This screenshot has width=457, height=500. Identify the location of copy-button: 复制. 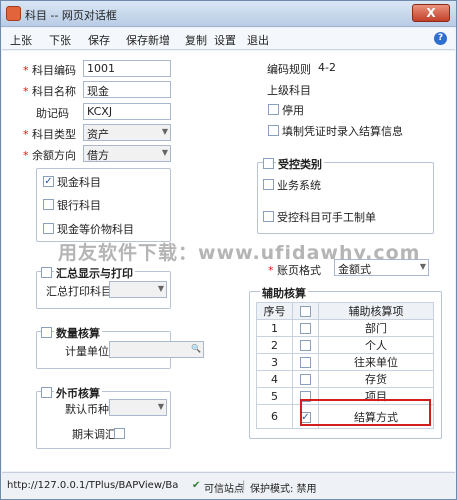
(196, 40).